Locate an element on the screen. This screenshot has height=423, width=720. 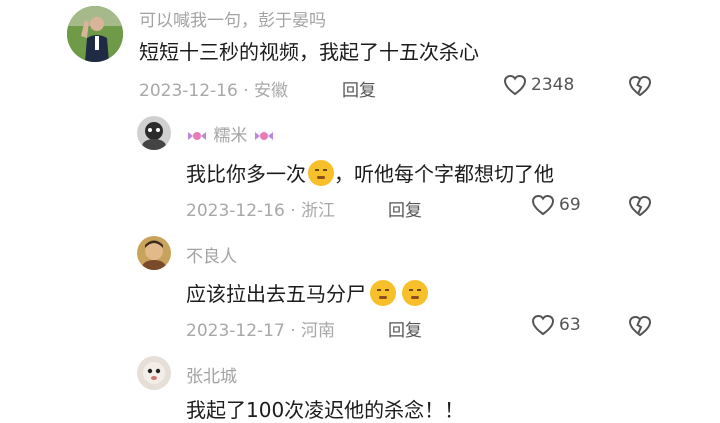
comment-text: 我比你多一次 ，听他每个字都想切了他 is located at coordinates (370, 173).